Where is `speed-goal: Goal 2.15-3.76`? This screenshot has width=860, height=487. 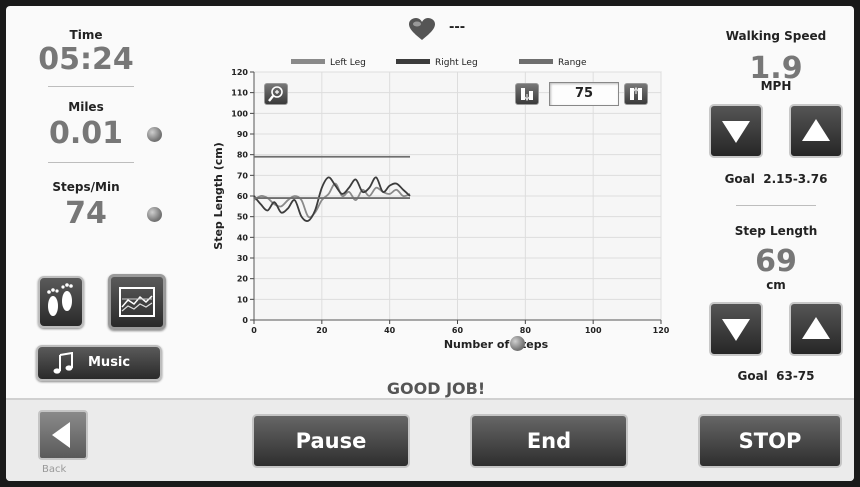 speed-goal: Goal 2.15-3.76 is located at coordinates (776, 179).